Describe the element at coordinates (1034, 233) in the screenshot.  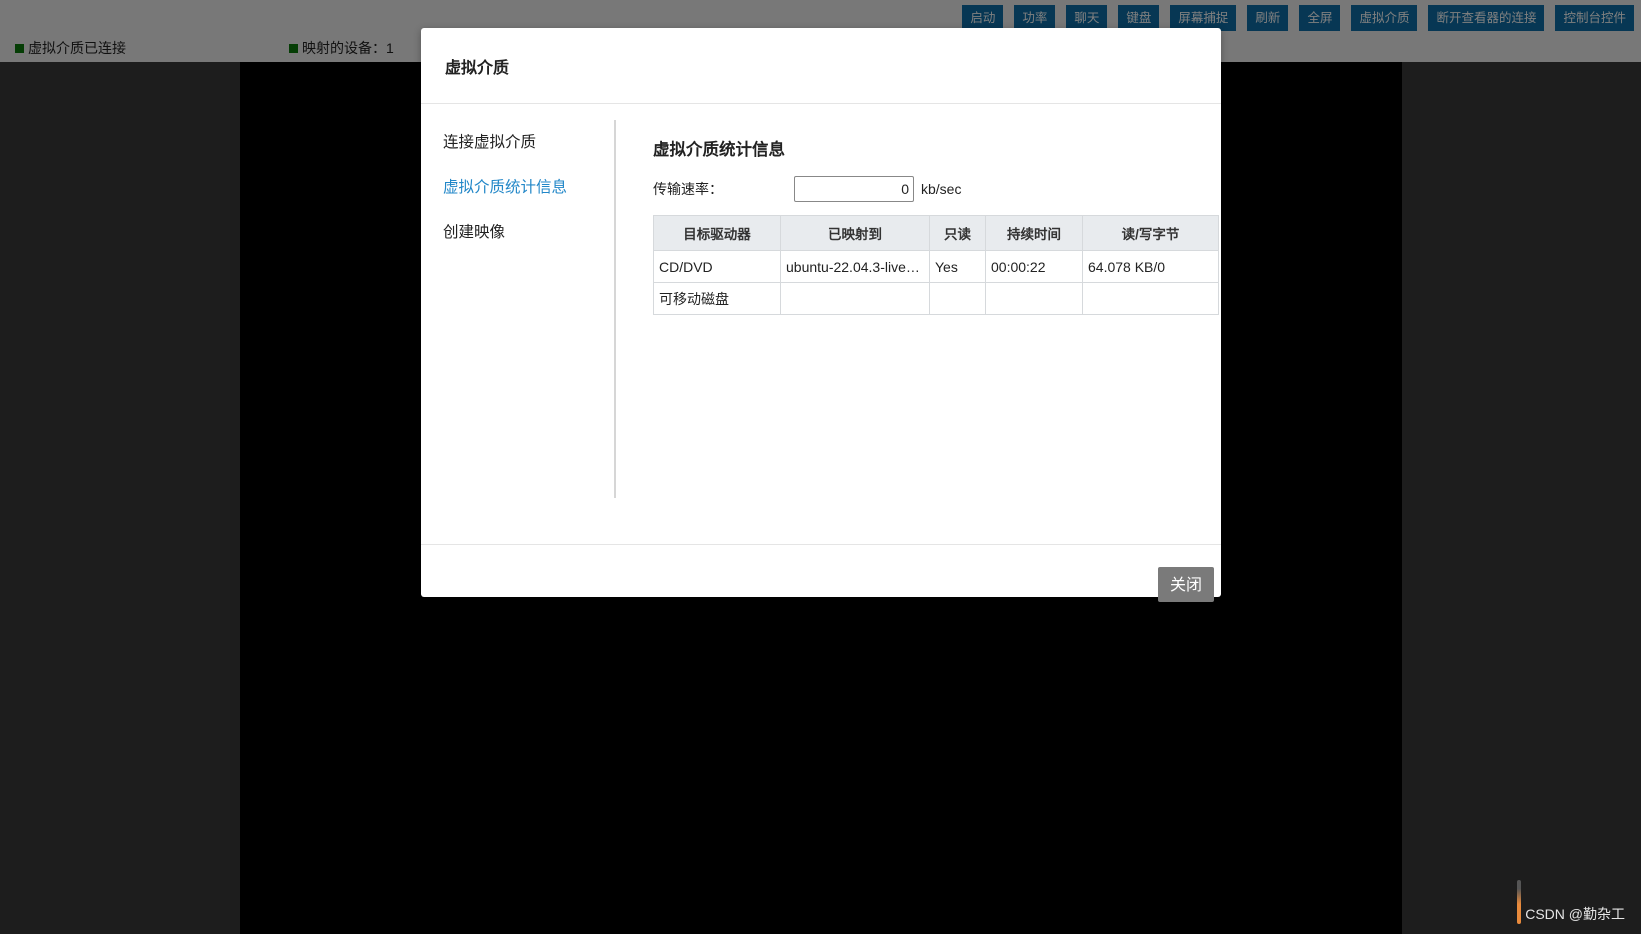
I see `col-duration: 持续时间` at that location.